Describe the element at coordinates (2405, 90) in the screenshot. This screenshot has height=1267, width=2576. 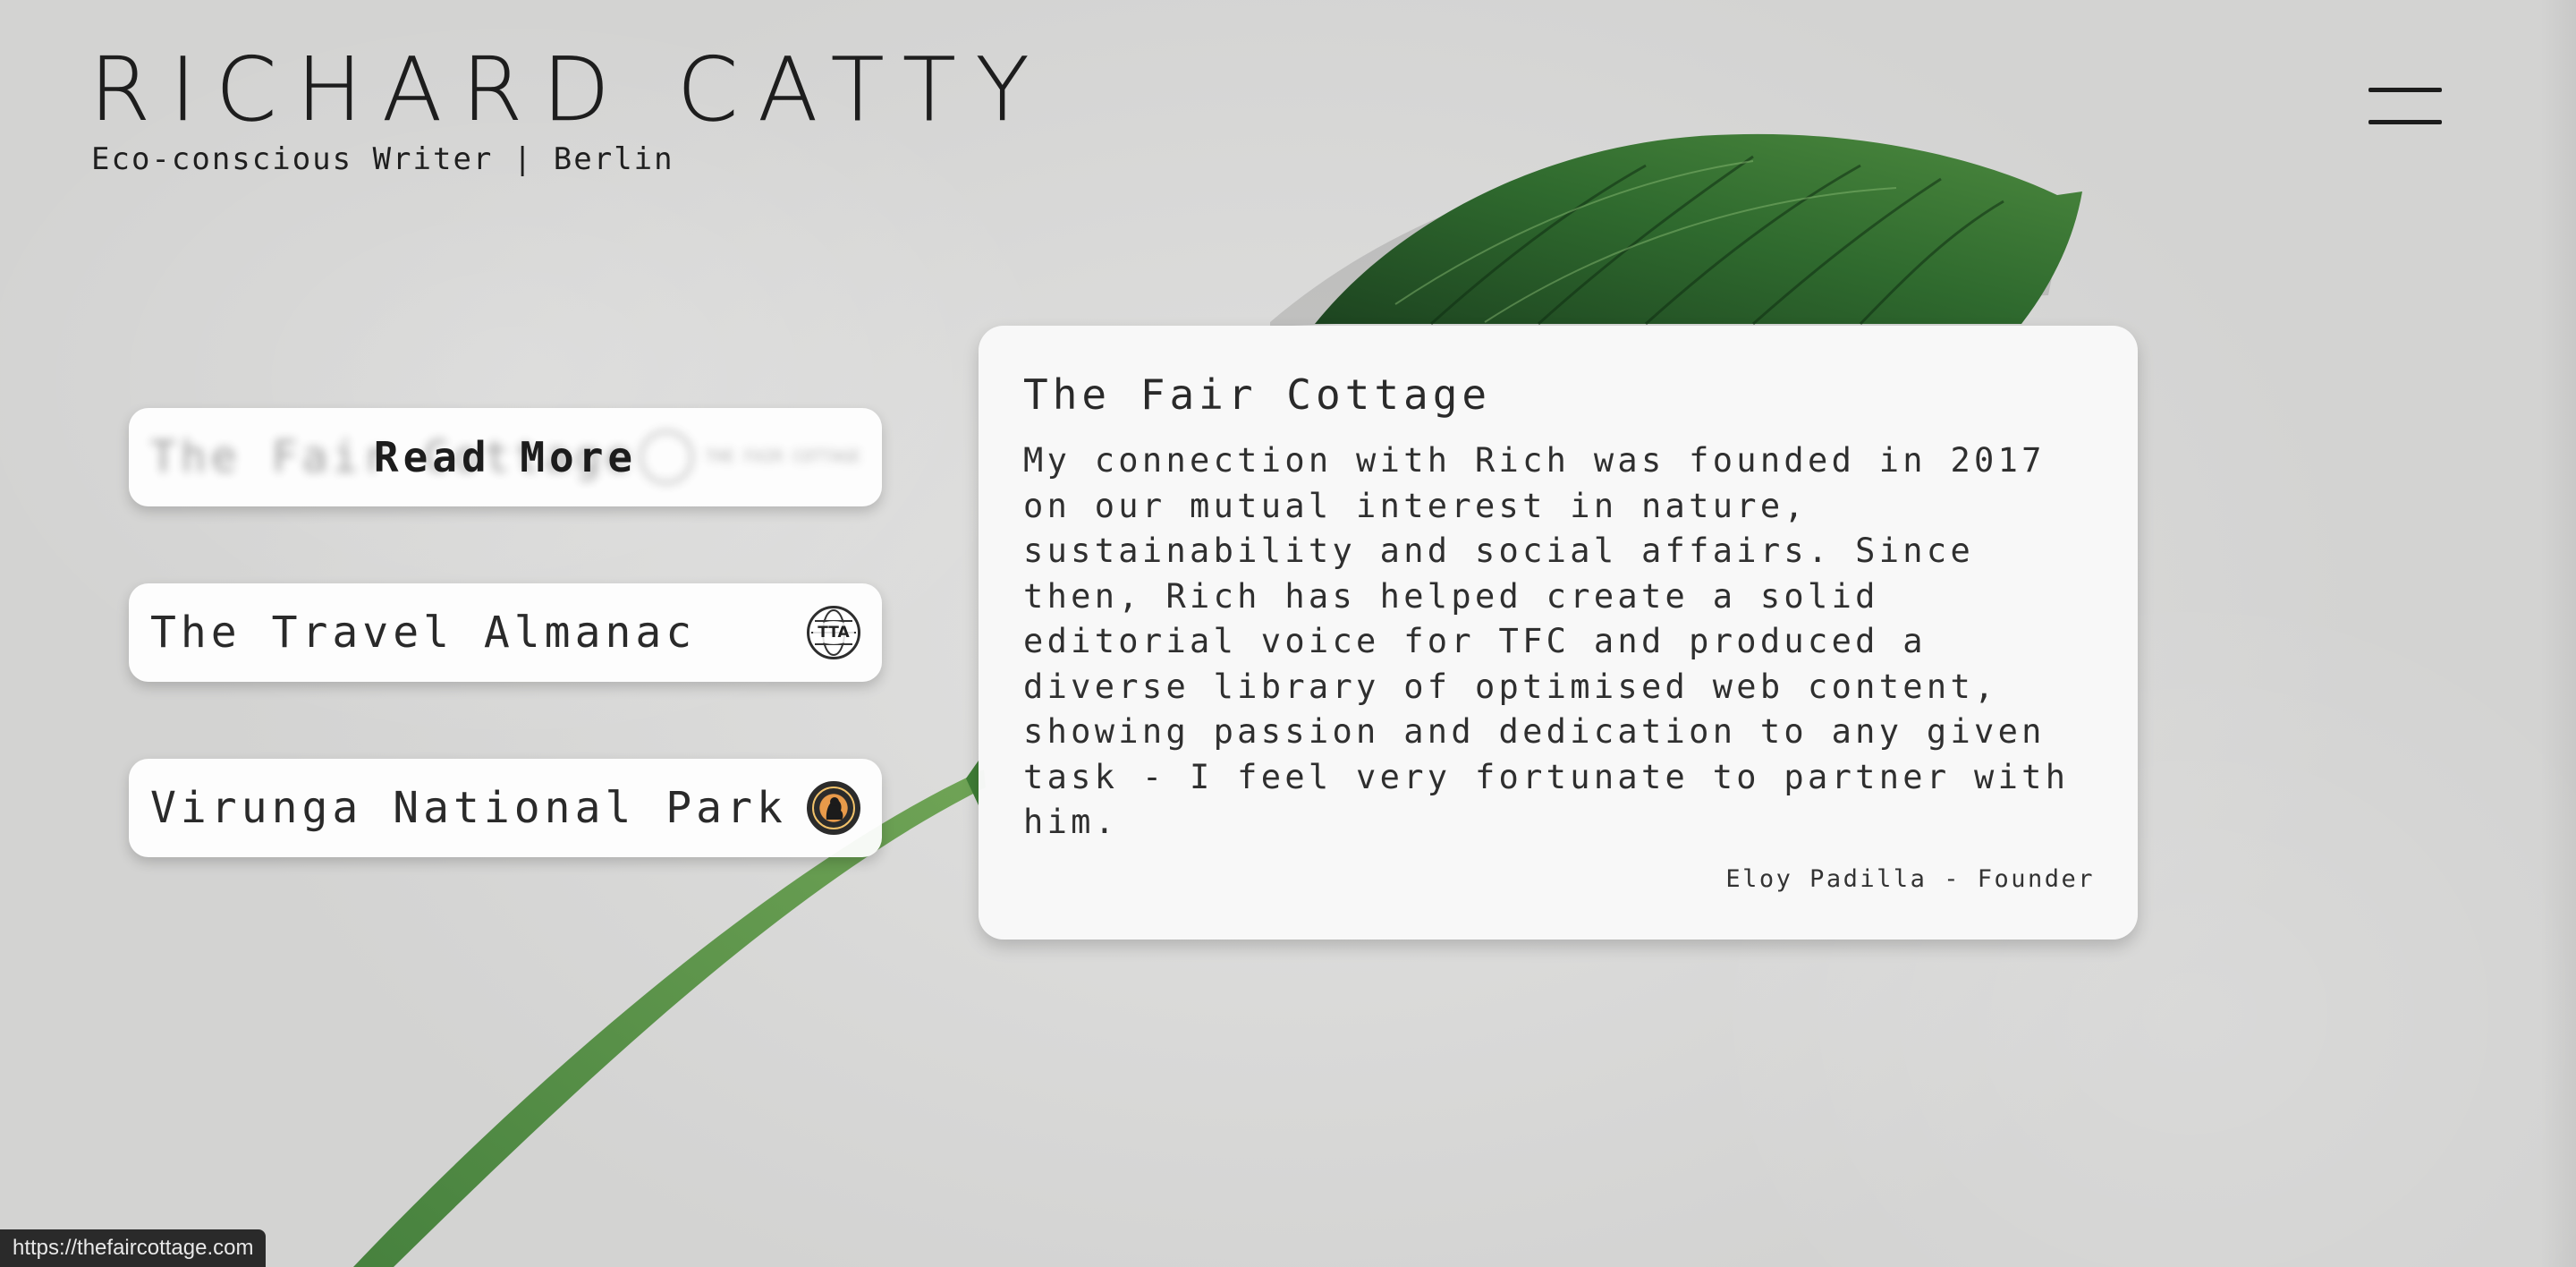
I see `menu-line-top` at that location.